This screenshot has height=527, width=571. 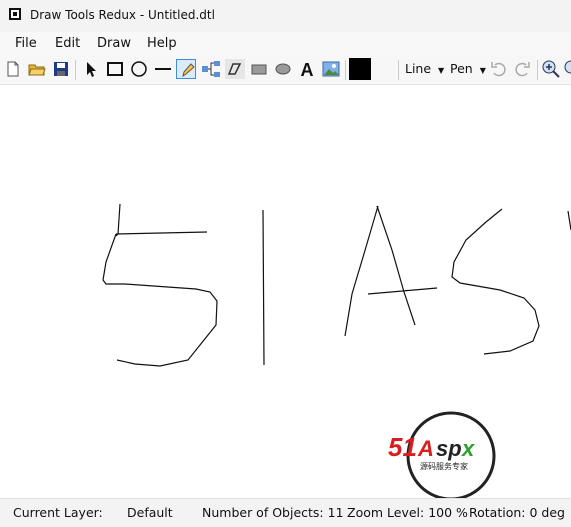 What do you see at coordinates (283, 69) in the screenshot?
I see `filled-ellipse-tool-icon` at bounding box center [283, 69].